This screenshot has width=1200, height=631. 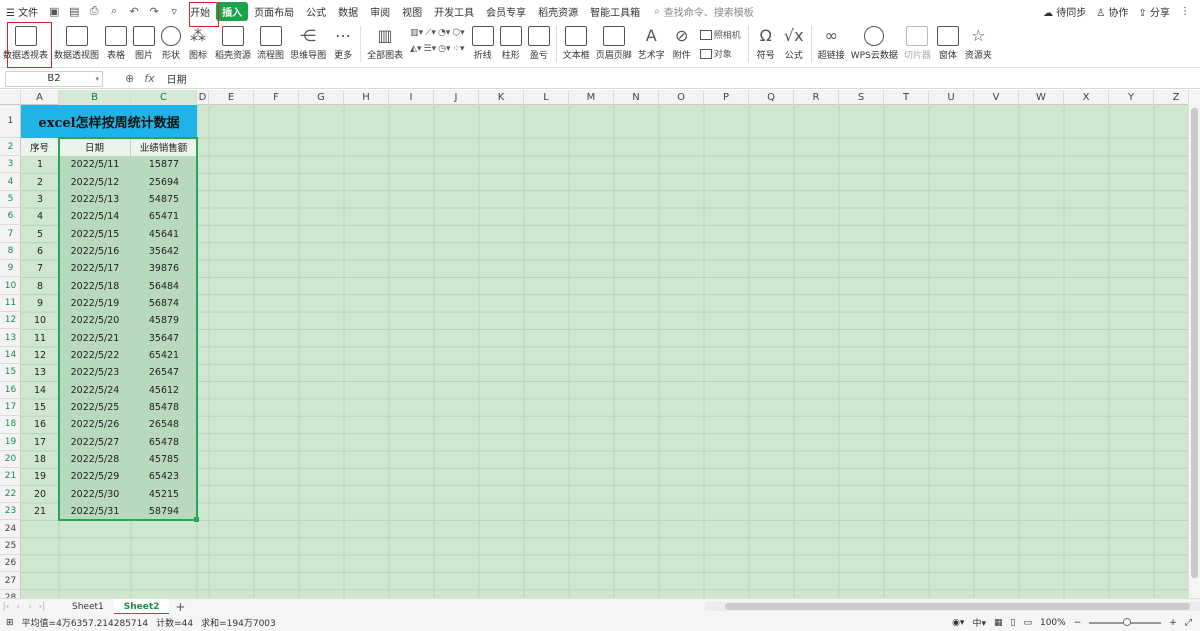 What do you see at coordinates (720, 53) in the screenshot?
I see `object-button: 对象` at bounding box center [720, 53].